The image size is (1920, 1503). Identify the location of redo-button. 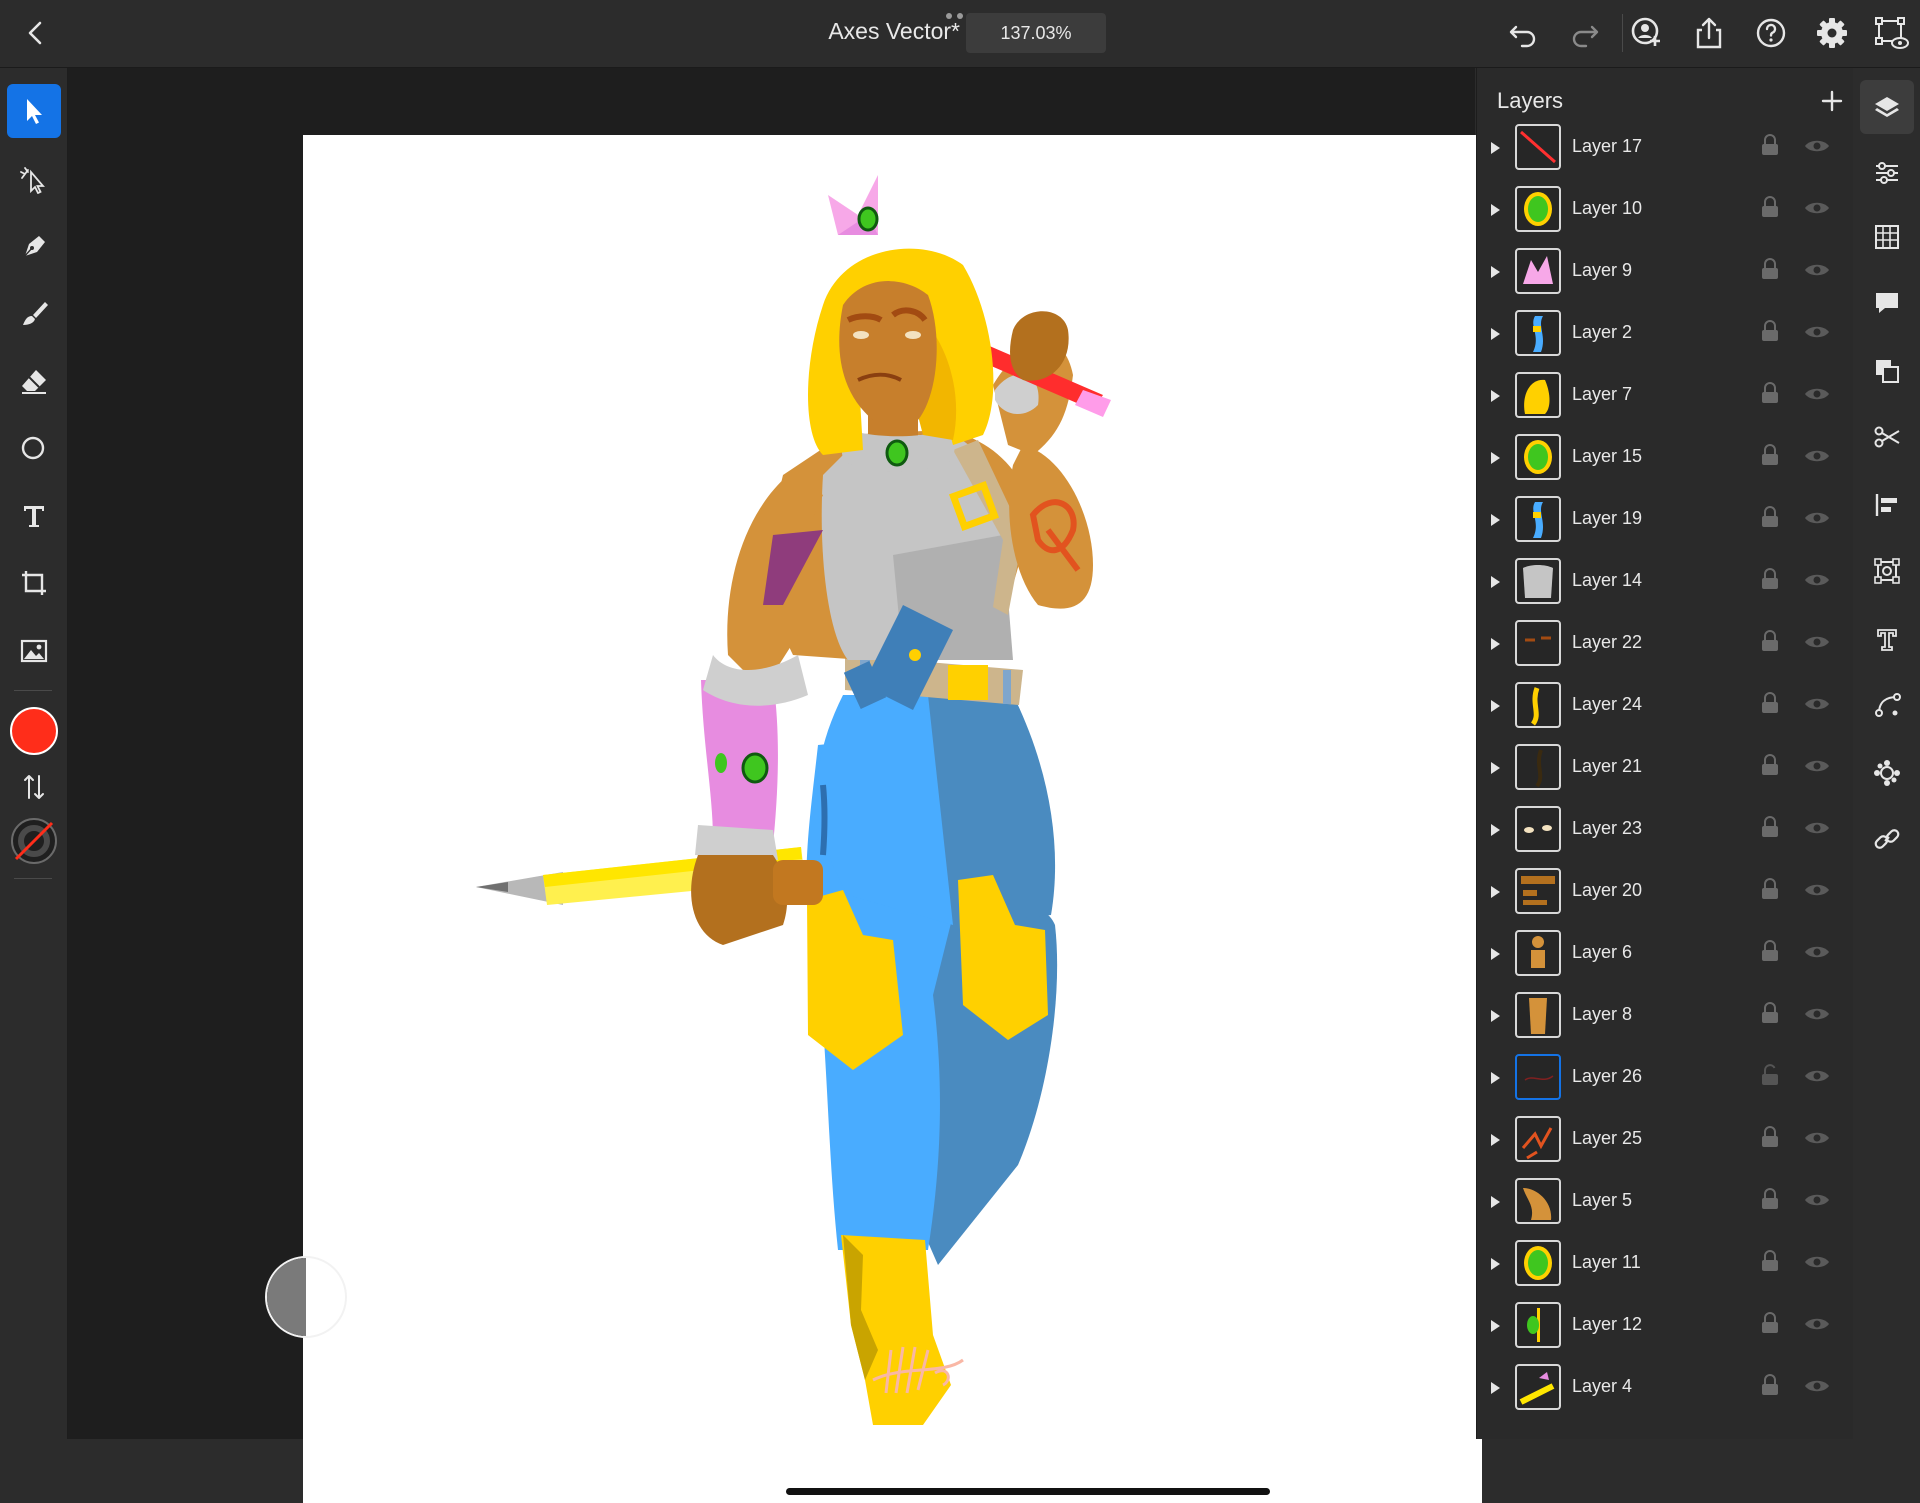
(1585, 33).